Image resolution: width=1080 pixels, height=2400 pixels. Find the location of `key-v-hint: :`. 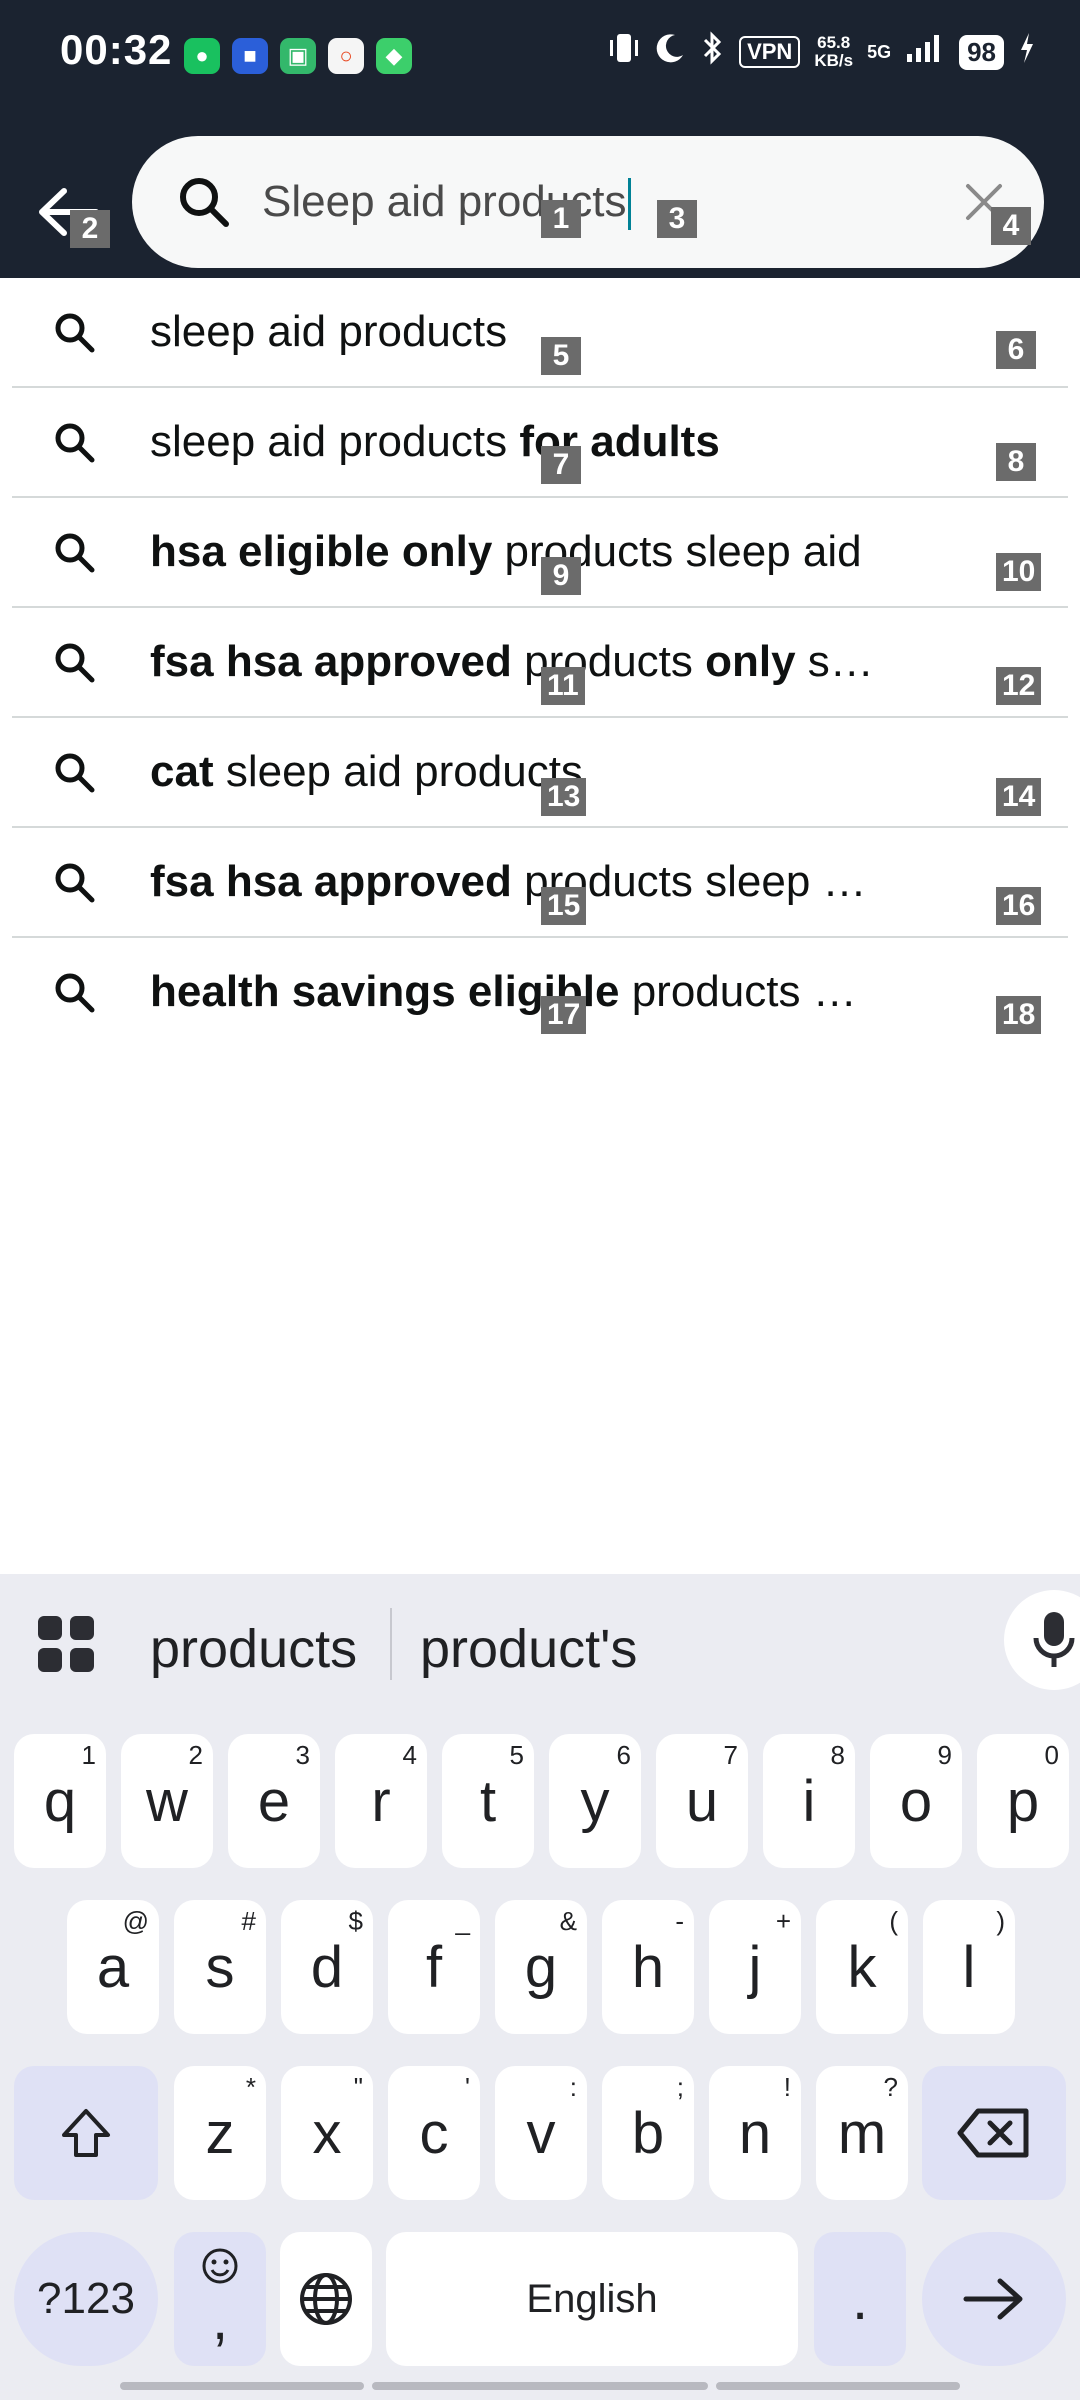

key-v-hint: : is located at coordinates (573, 2087).